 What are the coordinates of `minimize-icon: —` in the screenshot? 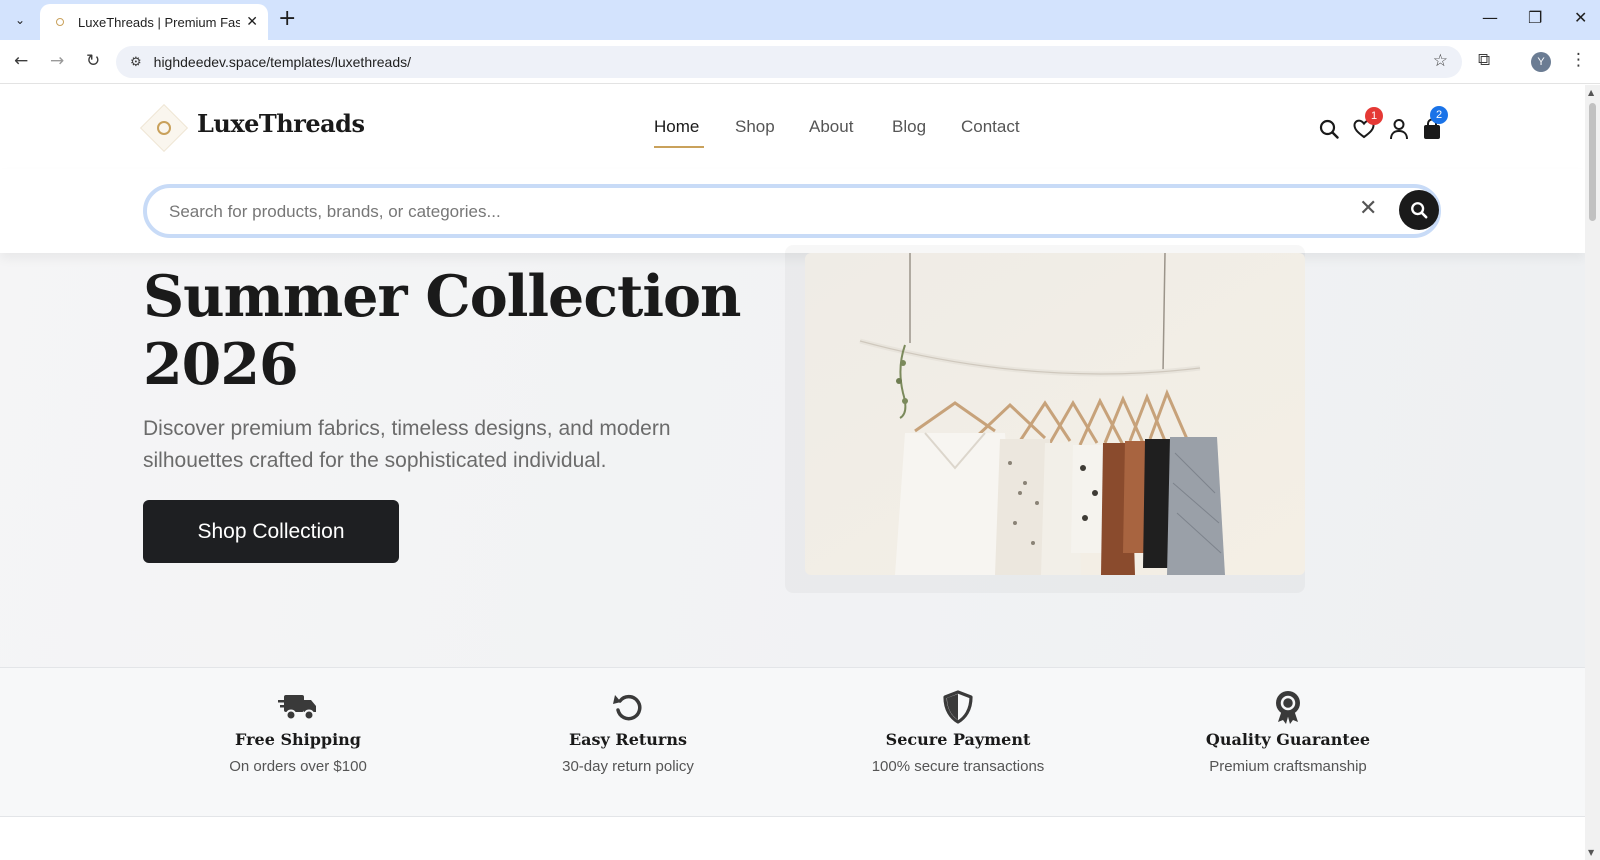 It's located at (1490, 17).